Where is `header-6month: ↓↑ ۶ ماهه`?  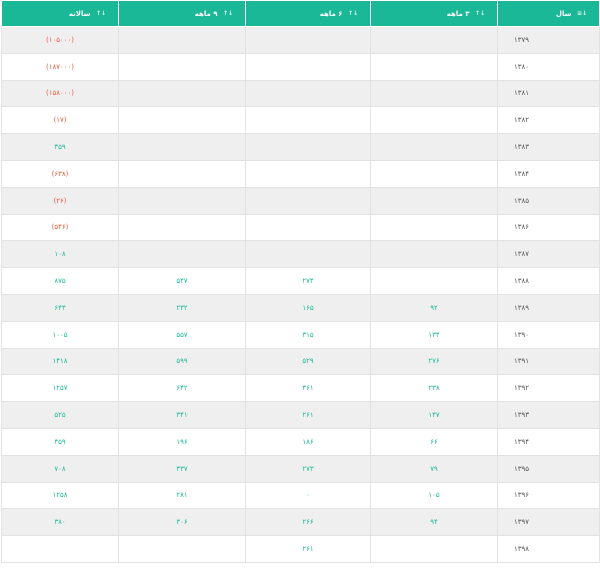 header-6month: ↓↑ ۶ ماهه is located at coordinates (308, 13).